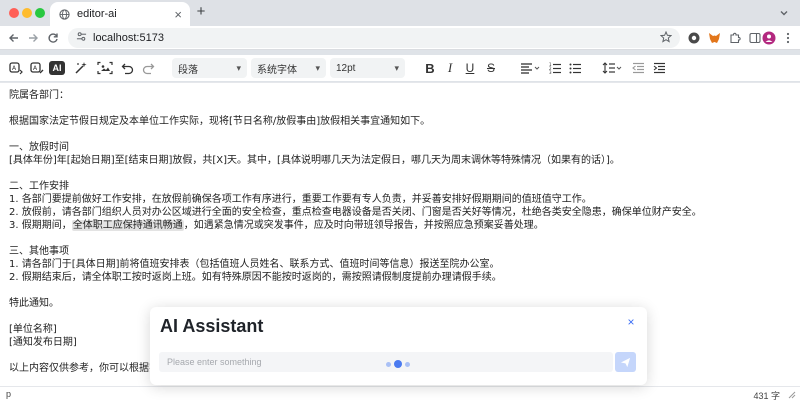 This screenshot has height=401, width=800. I want to click on outdent-icon, so click(638, 68).